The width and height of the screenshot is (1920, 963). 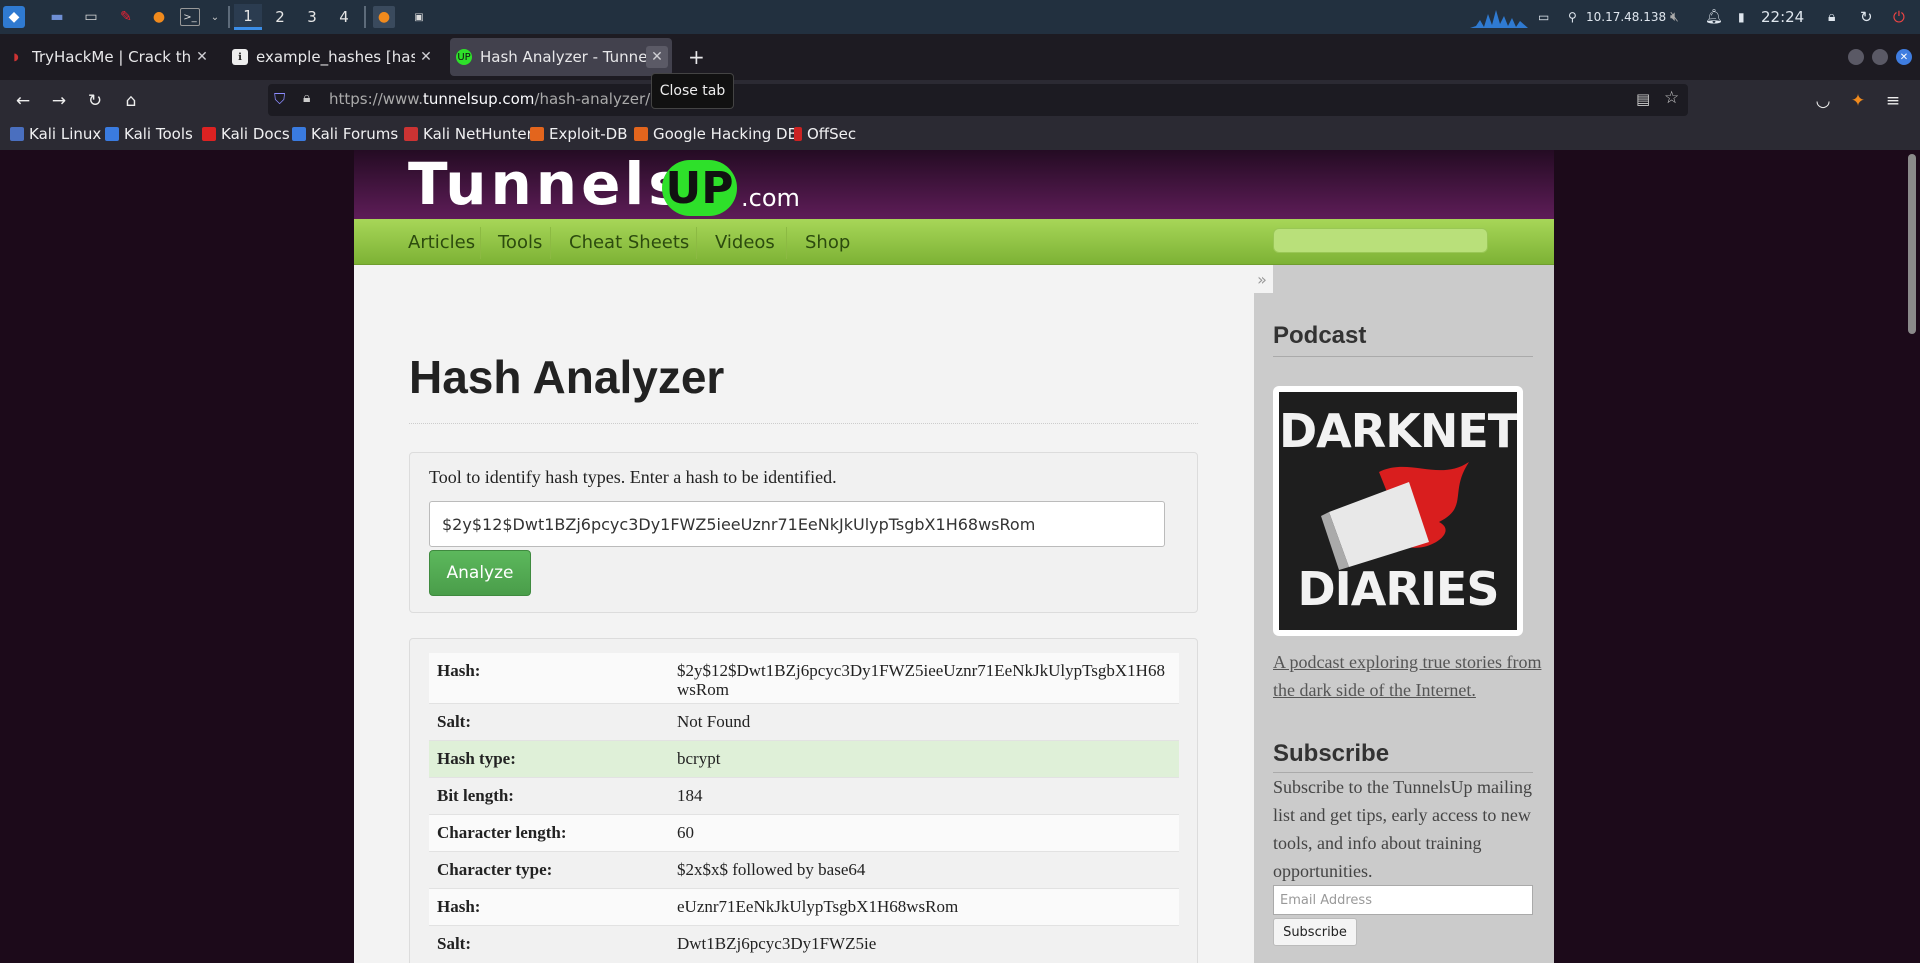 I want to click on menu-icon: ≡, so click(x=1893, y=101).